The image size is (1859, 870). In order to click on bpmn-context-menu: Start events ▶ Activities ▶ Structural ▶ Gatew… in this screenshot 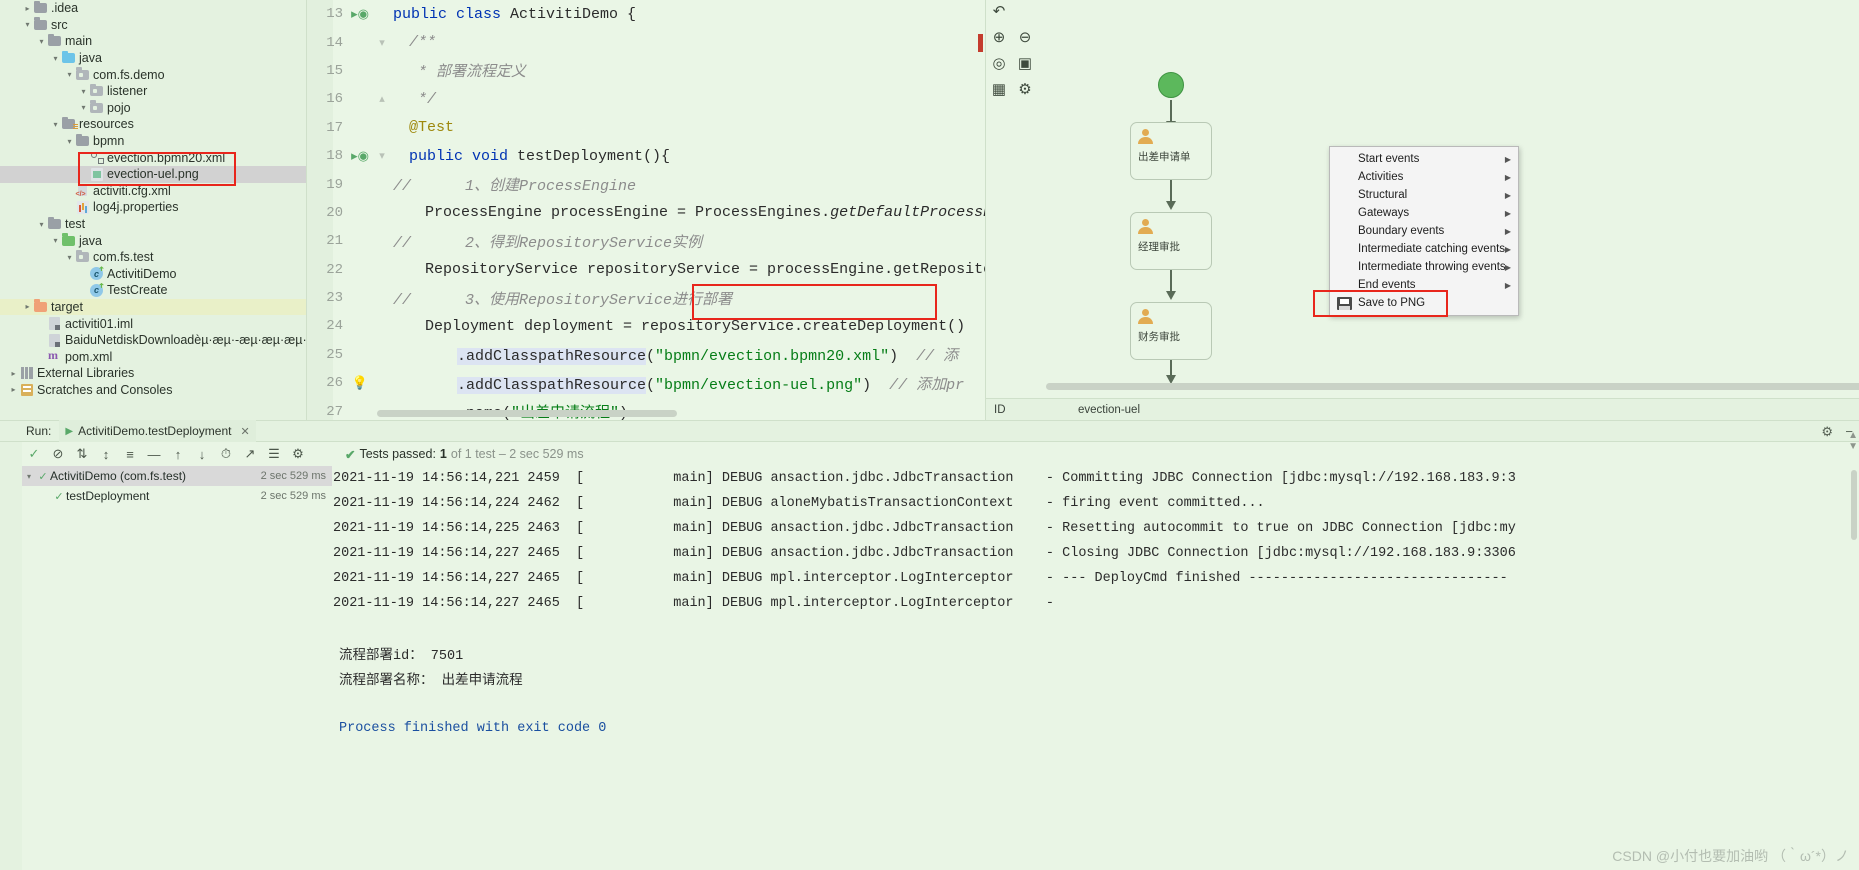, I will do `click(1424, 231)`.